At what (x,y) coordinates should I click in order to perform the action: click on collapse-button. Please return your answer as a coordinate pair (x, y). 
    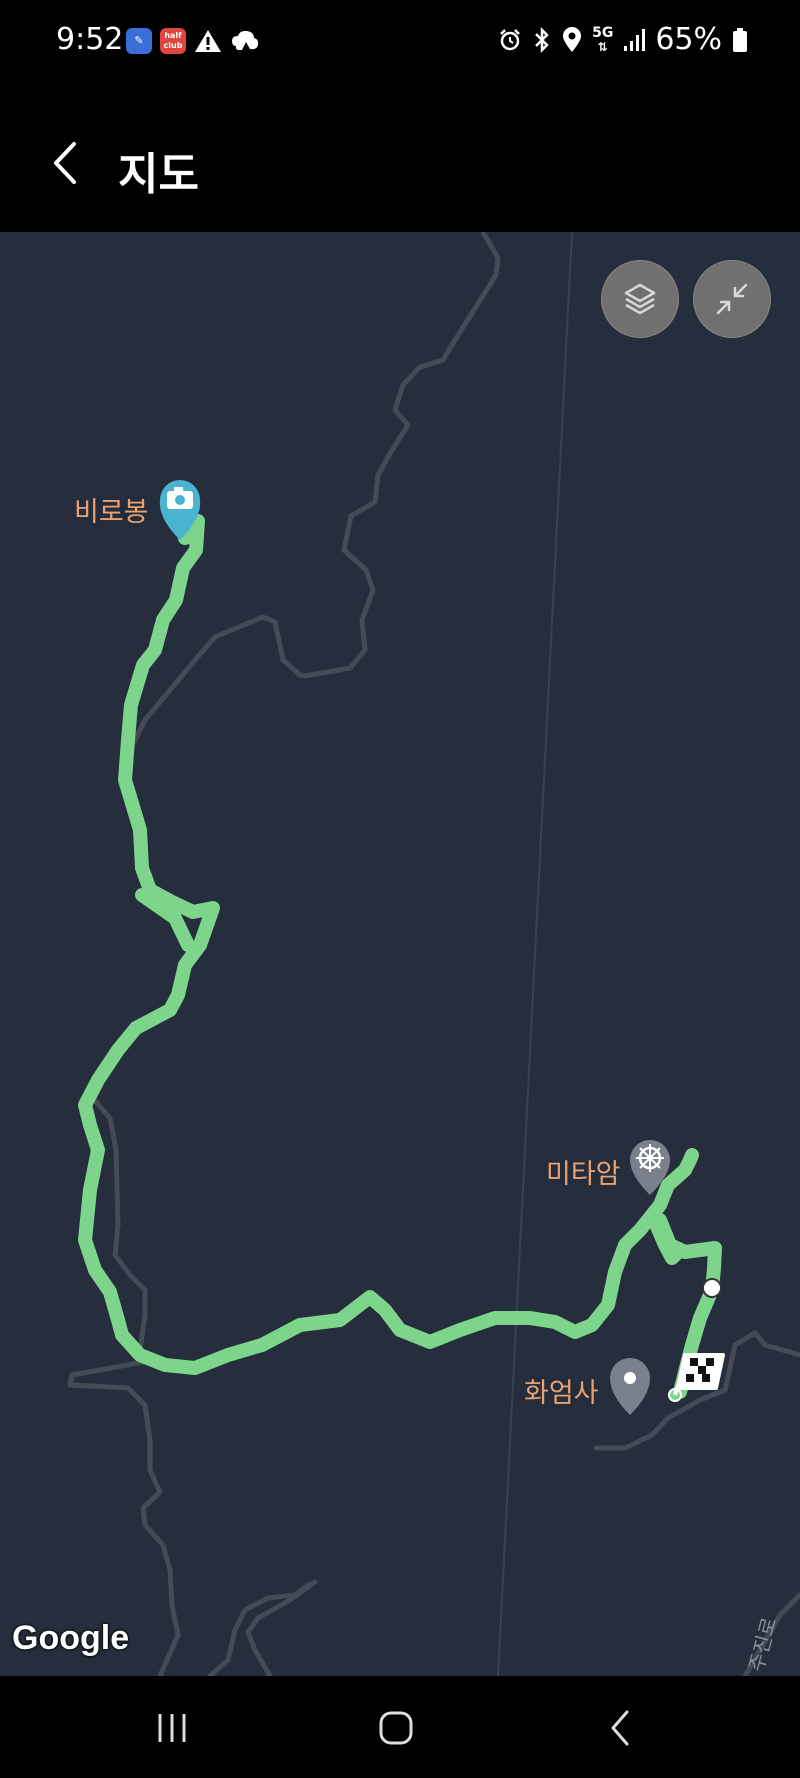
    Looking at the image, I should click on (732, 299).